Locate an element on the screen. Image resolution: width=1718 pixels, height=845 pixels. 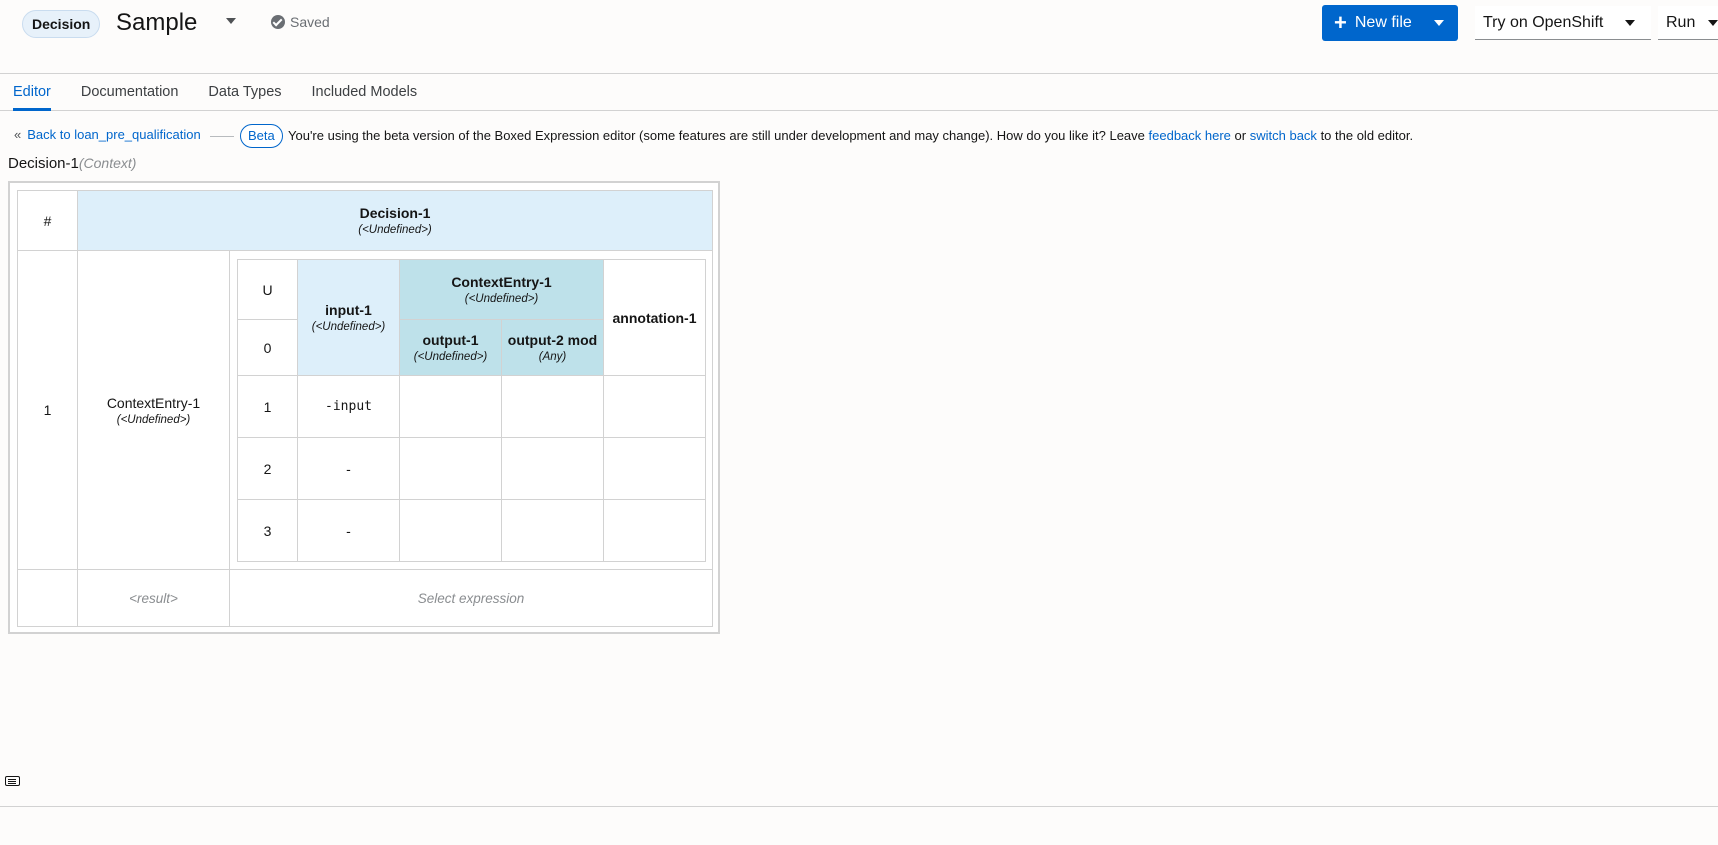
table-row-number: 2 is located at coordinates (267, 468).